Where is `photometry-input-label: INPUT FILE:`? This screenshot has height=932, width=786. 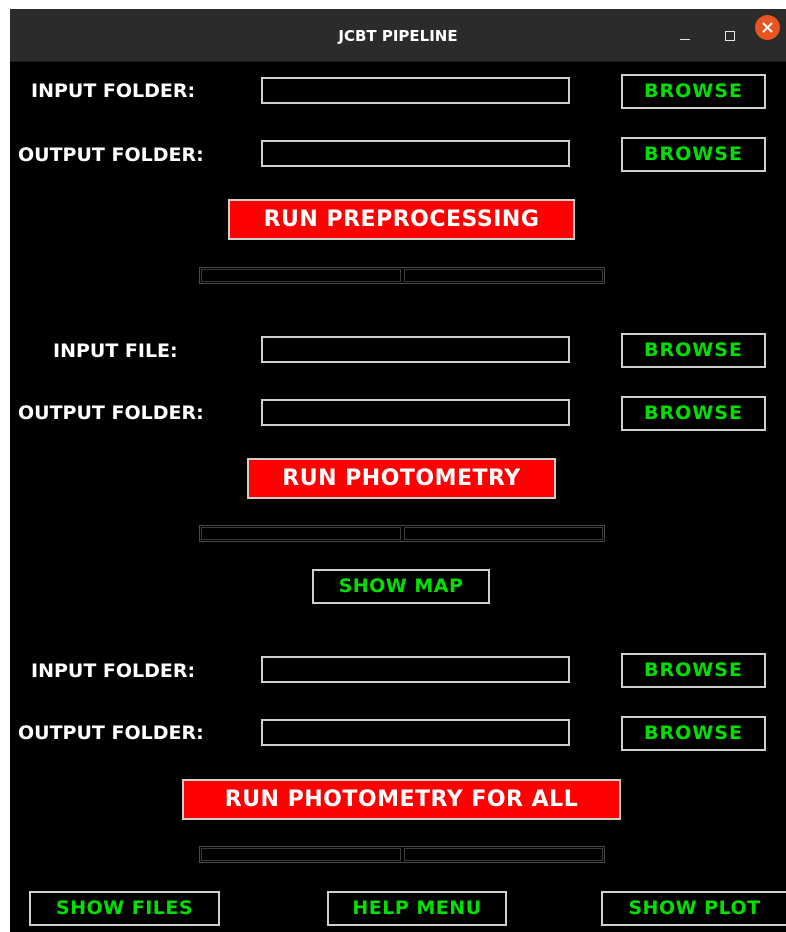 photometry-input-label: INPUT FILE: is located at coordinates (115, 351).